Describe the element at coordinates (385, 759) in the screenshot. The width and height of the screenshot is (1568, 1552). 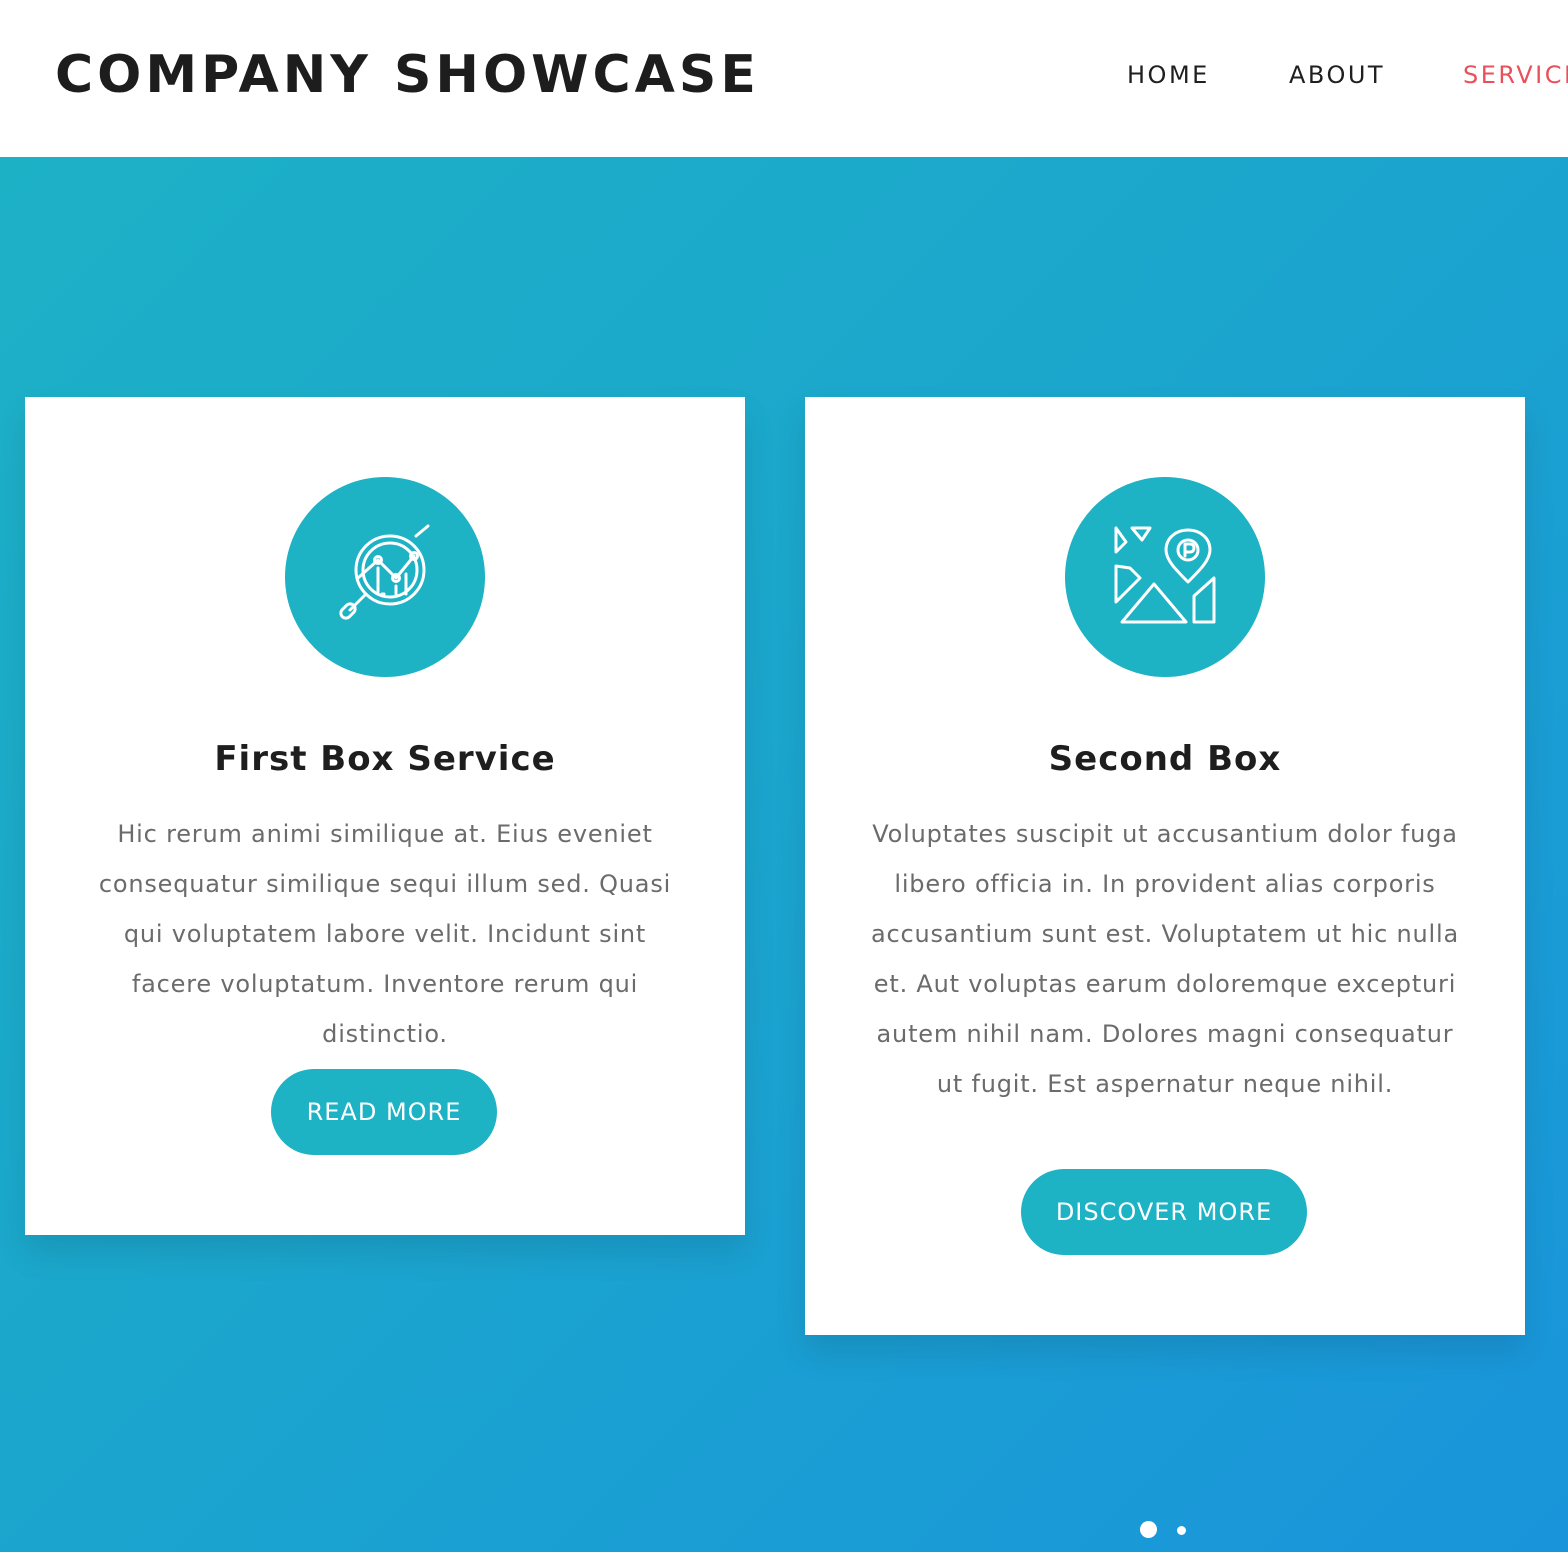
I see `card-title: First Box Service` at that location.